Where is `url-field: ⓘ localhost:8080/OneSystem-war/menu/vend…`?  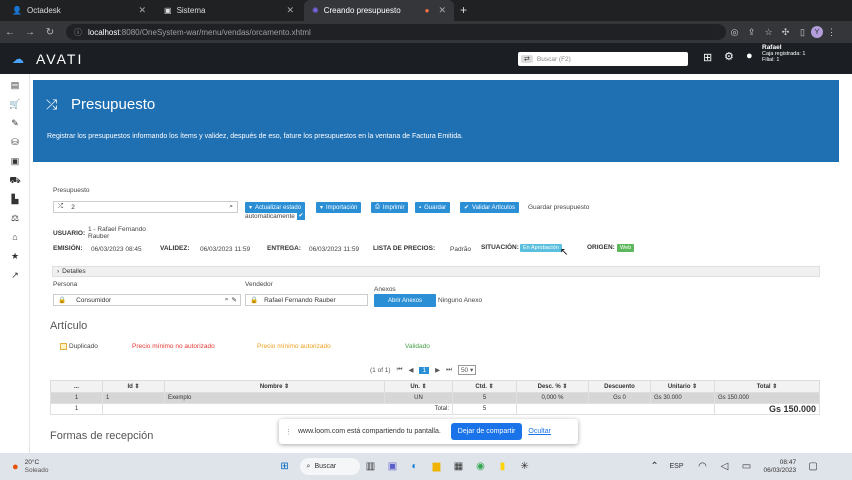 url-field: ⓘ localhost:8080/OneSystem-war/menu/vend… is located at coordinates (396, 32).